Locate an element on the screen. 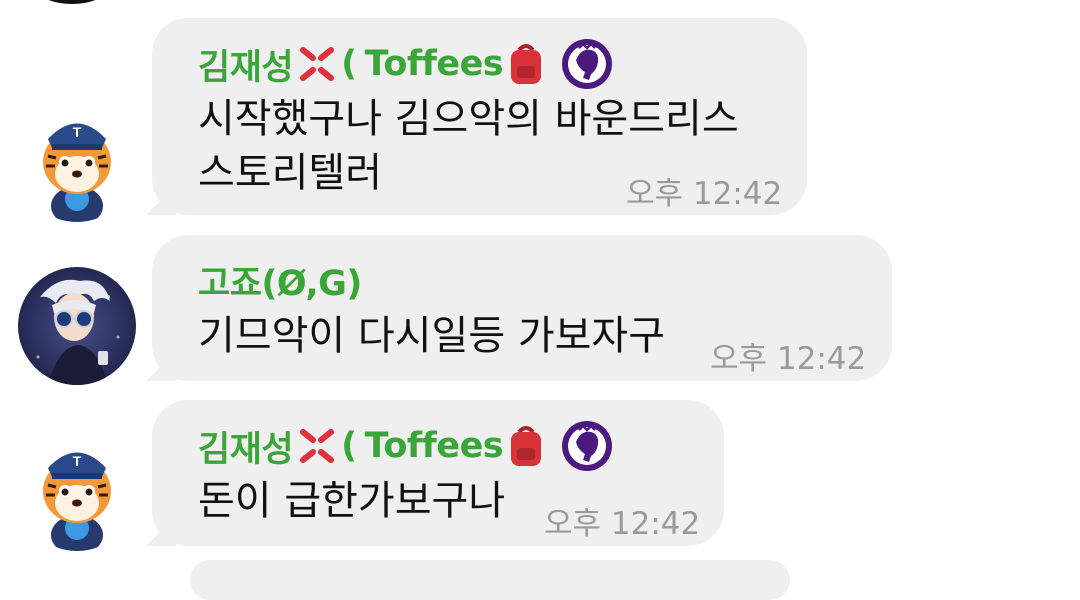 The width and height of the screenshot is (1080, 600). message-text: 기므악이 다시일등 가보자구 is located at coordinates (431, 336).